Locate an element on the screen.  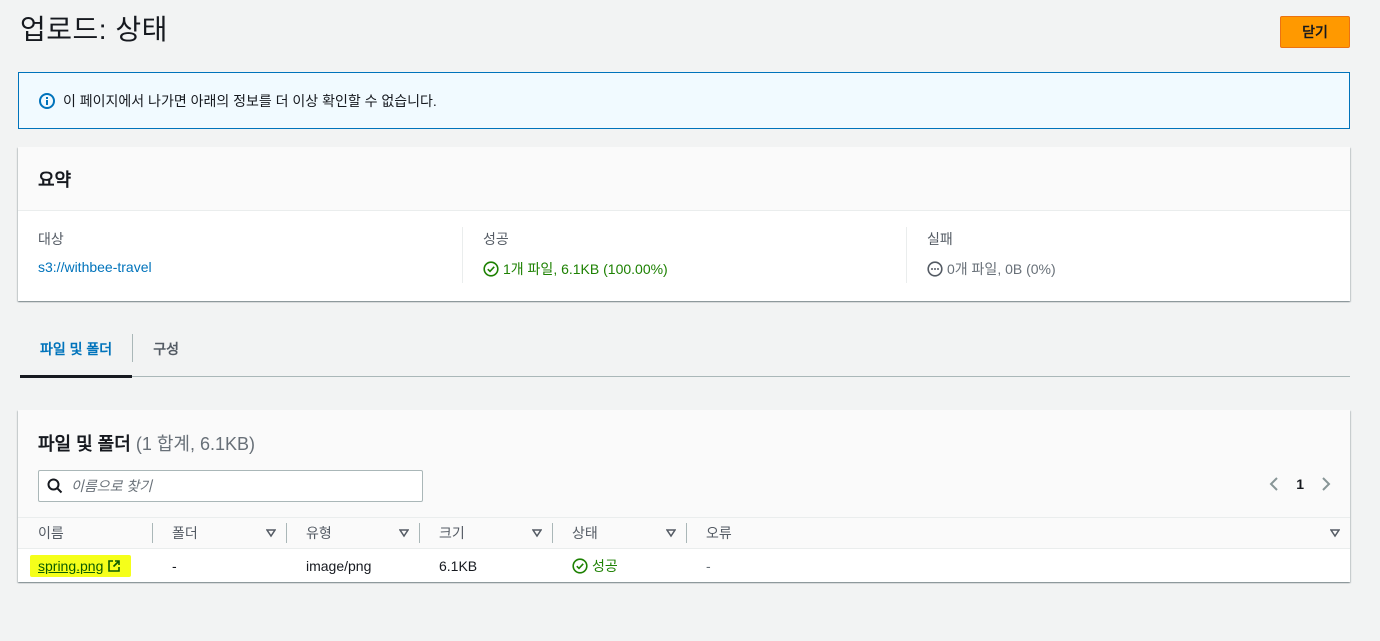
cell-type: image/png is located at coordinates (339, 565).